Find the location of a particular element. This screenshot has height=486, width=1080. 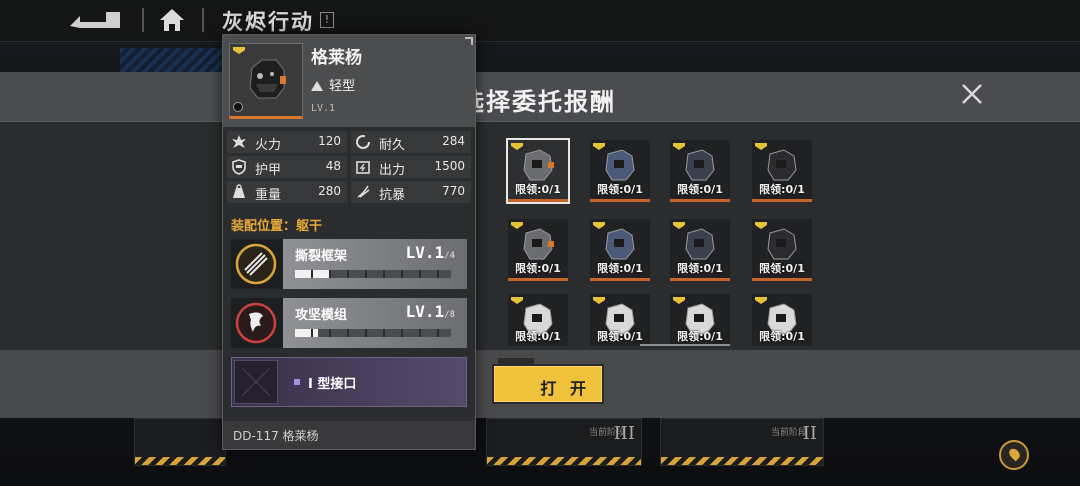

open-button: 打 开 is located at coordinates (548, 381).